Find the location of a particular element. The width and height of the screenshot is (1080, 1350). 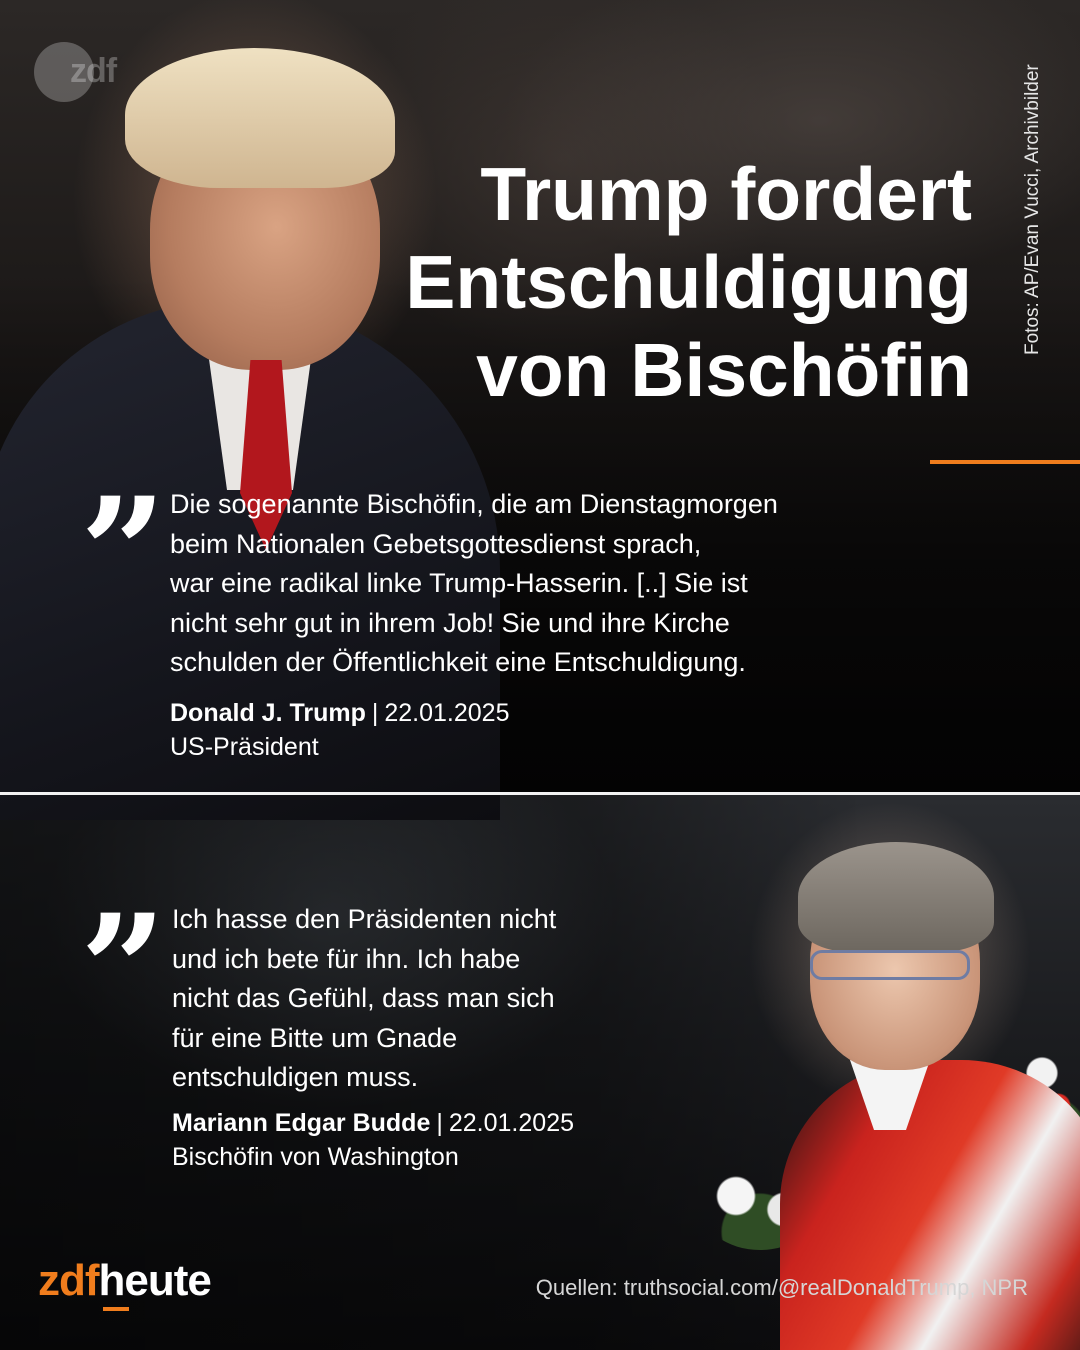

zdfheute-logo: zdfheute is located at coordinates (125, 1281).